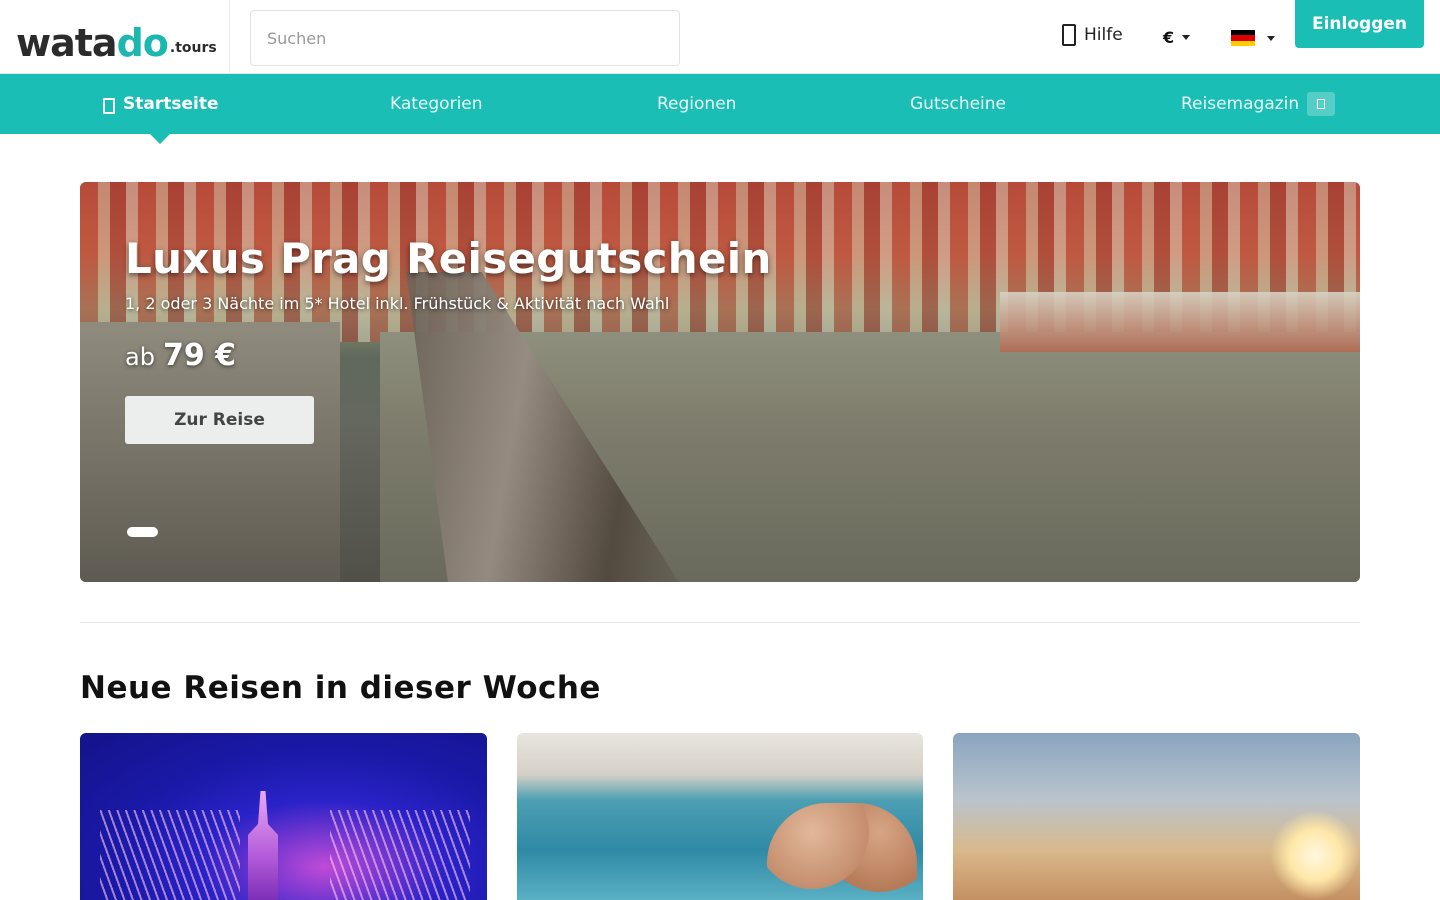 This screenshot has height=900, width=1440. I want to click on help-link: Hilfe, so click(1092, 35).